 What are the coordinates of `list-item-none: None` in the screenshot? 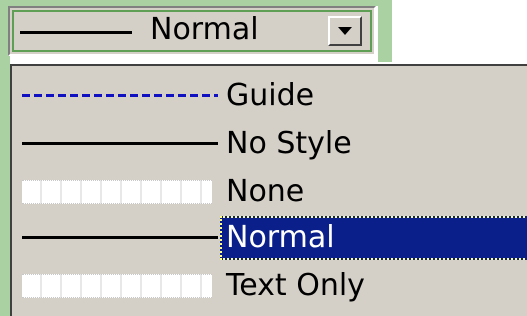 It's located at (269, 192).